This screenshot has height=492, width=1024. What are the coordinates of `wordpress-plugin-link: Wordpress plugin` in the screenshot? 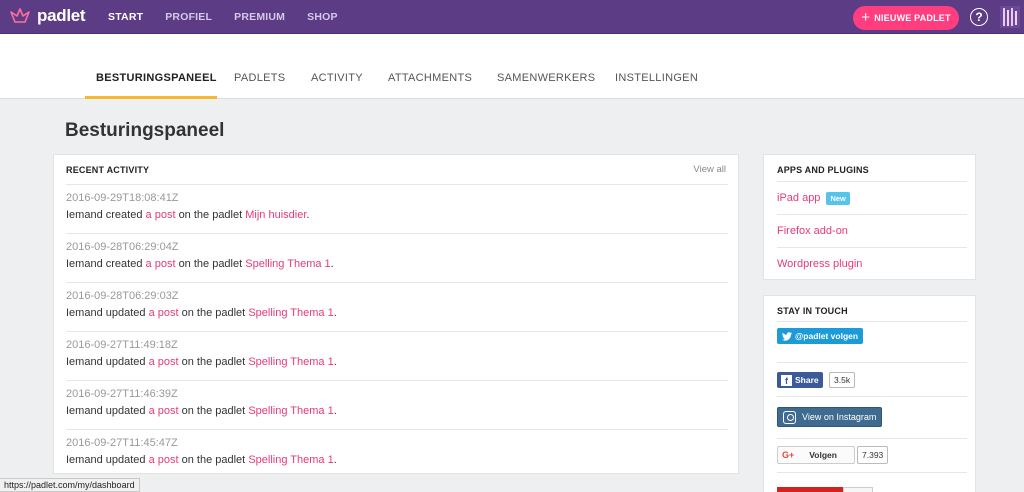 It's located at (872, 263).